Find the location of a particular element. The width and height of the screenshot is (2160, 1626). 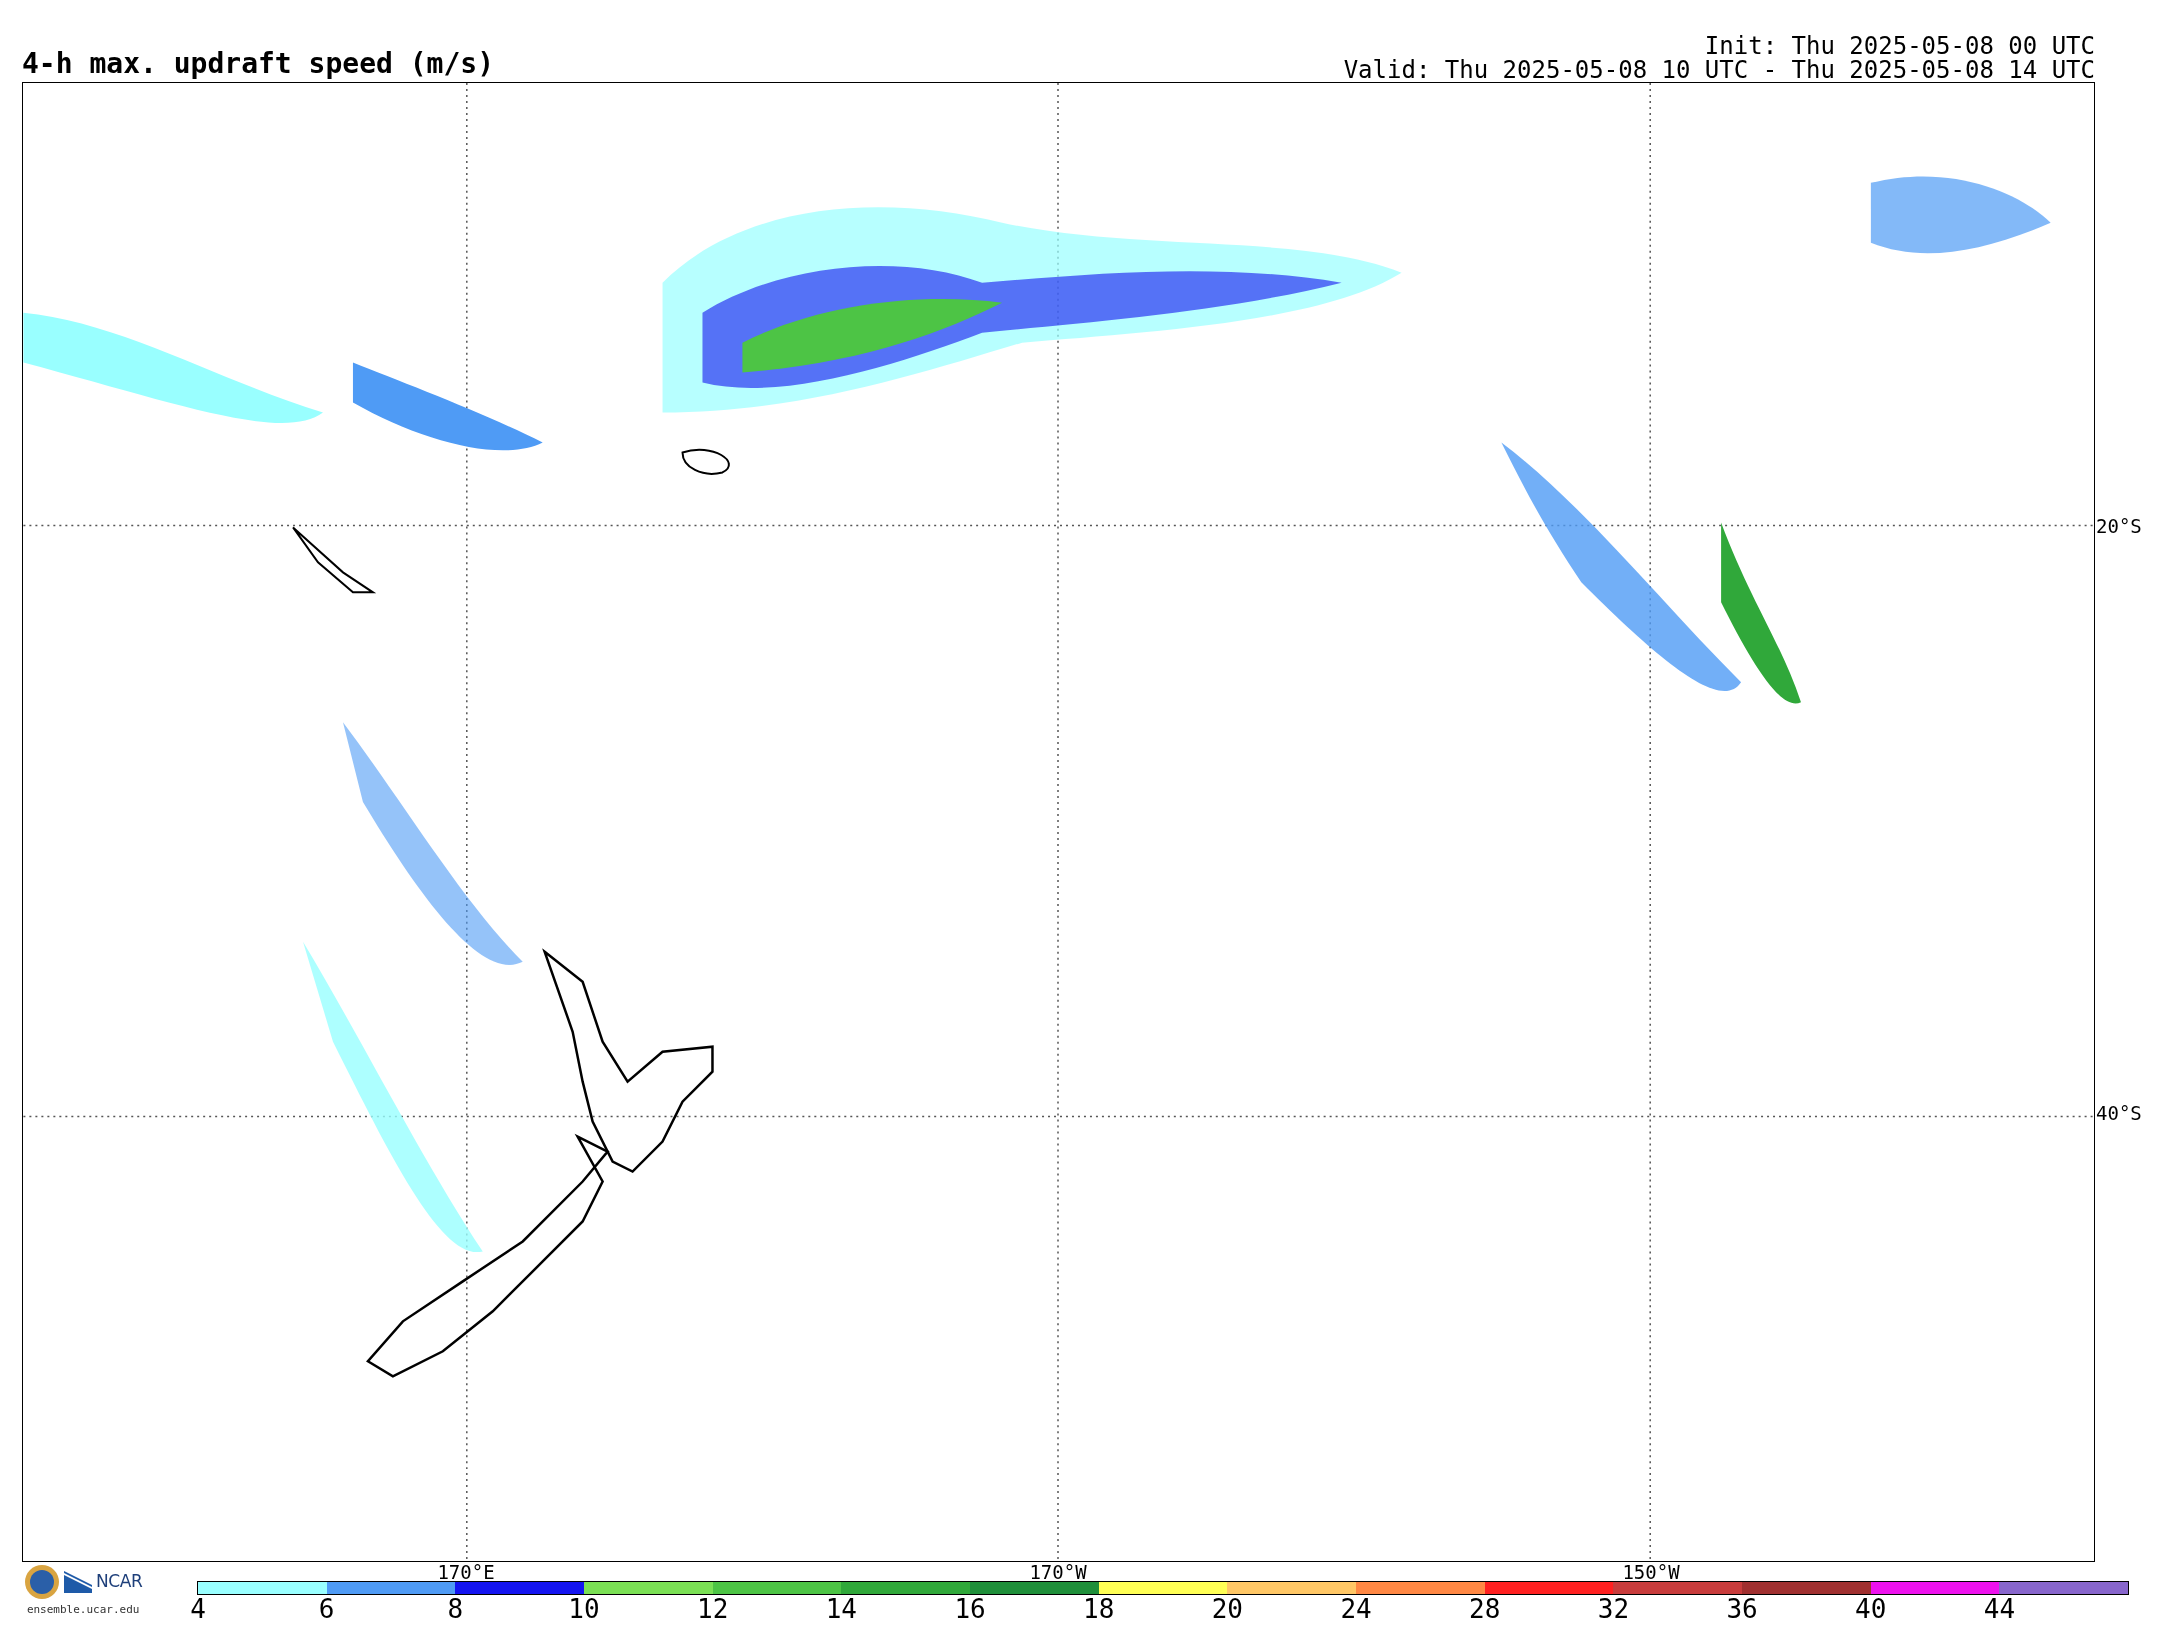

latitude-label: 40°S is located at coordinates (2119, 1113).